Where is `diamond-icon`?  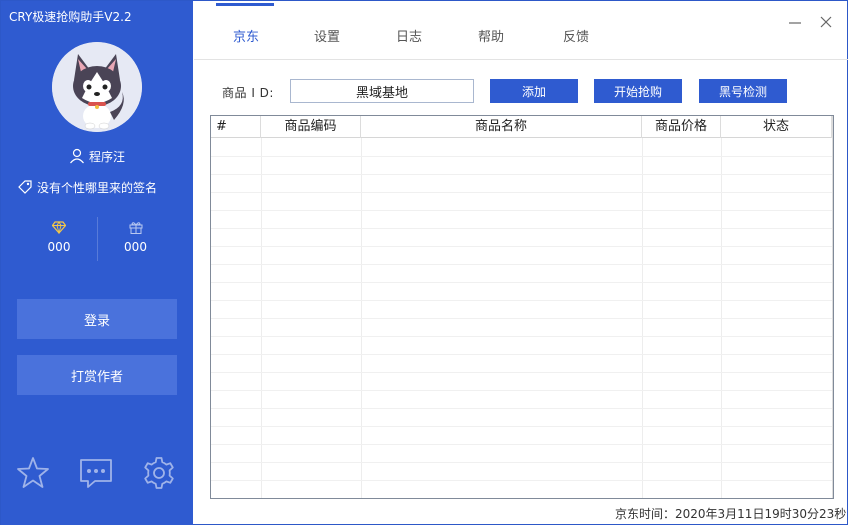 diamond-icon is located at coordinates (59, 228).